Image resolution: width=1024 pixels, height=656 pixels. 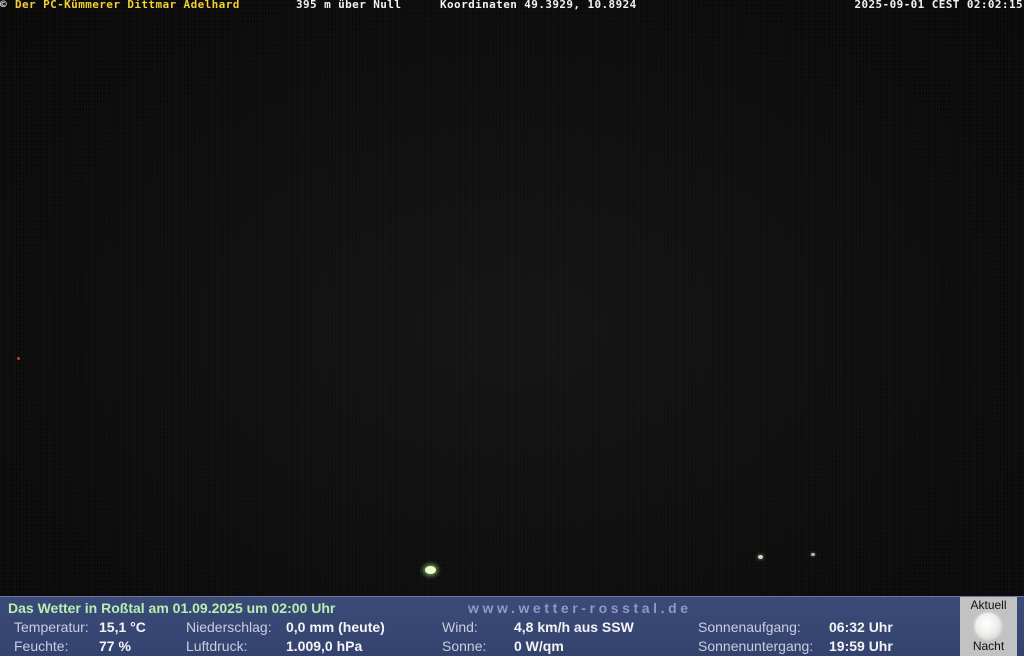 What do you see at coordinates (4, 5) in the screenshot?
I see `copyright-symbol: ©` at bounding box center [4, 5].